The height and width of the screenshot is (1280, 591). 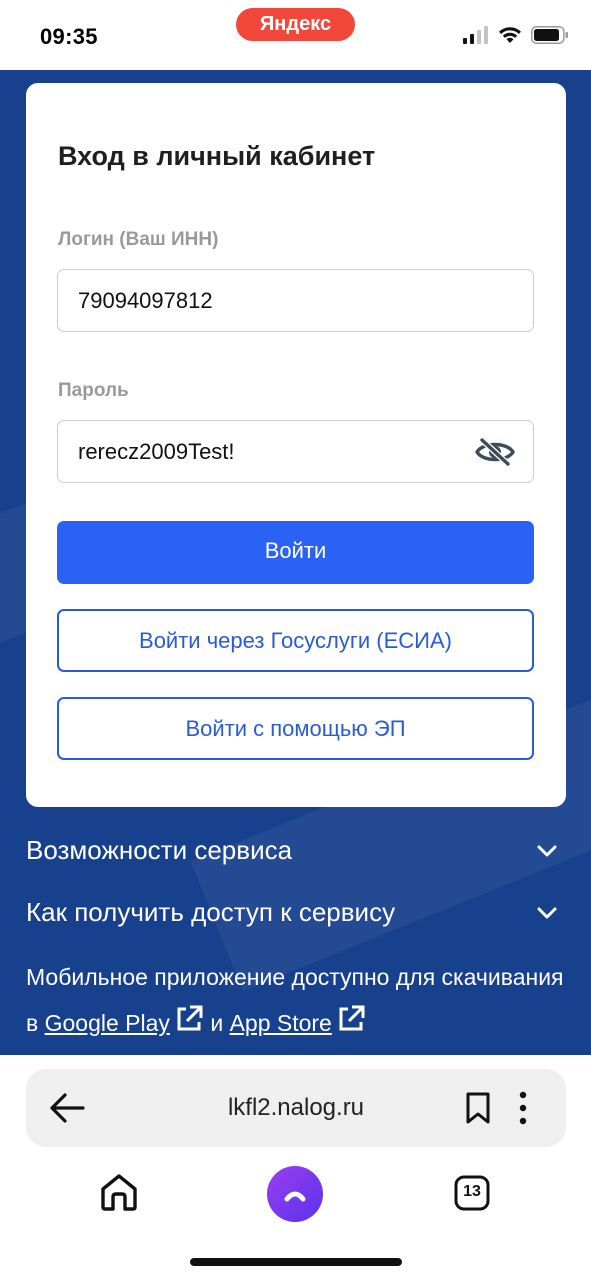 I want to click on accordion-features: Возможности сервиса, so click(x=296, y=850).